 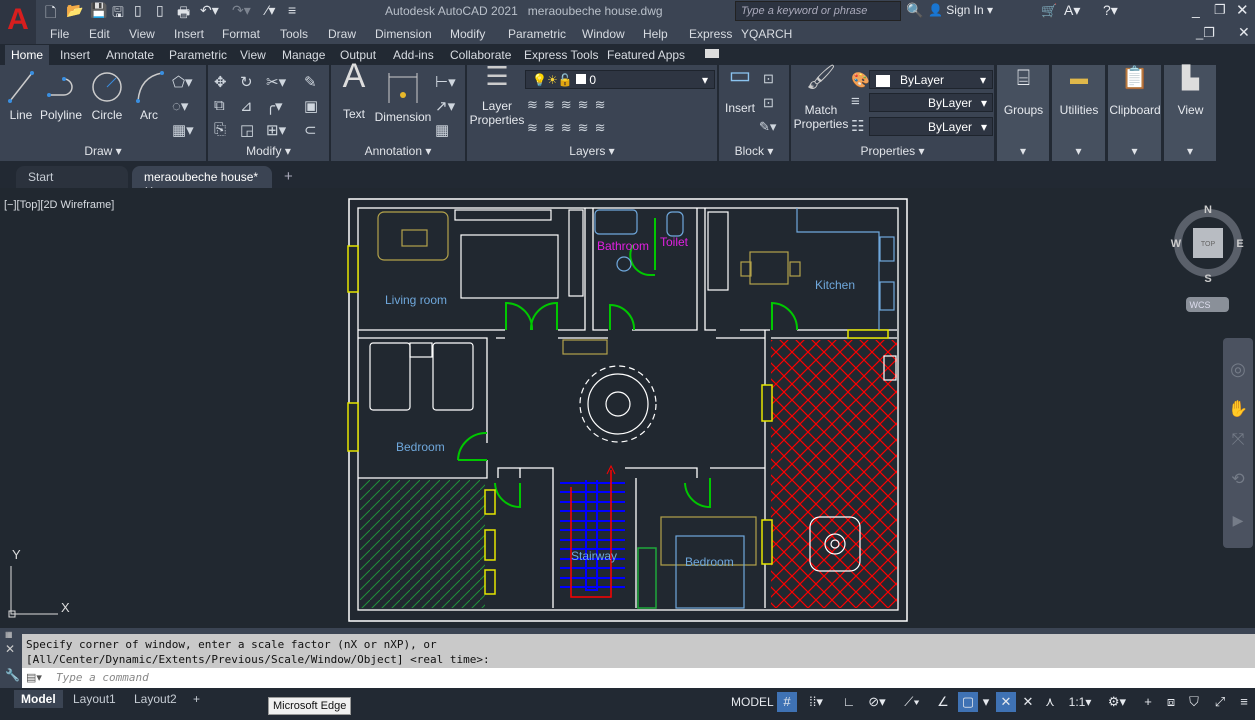 I want to click on menu-view: View, so click(x=142, y=34).